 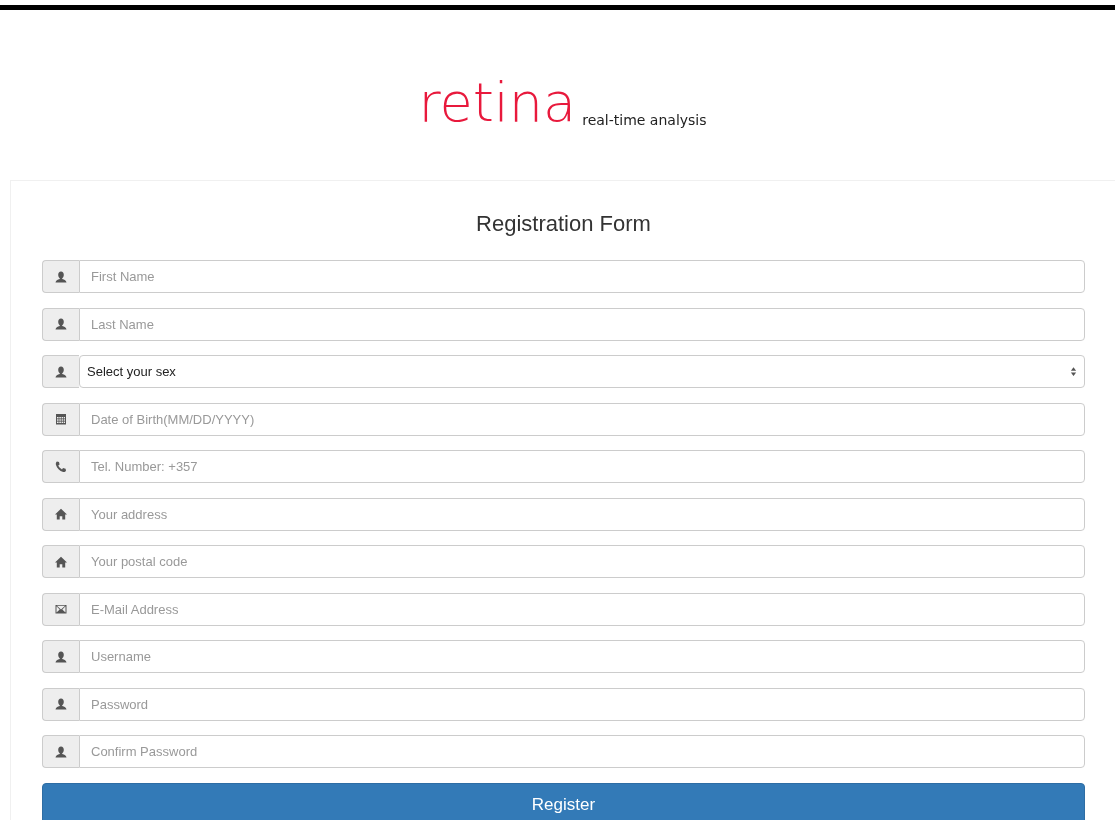 I want to click on text-input-field: E-Mail Address, so click(x=582, y=609).